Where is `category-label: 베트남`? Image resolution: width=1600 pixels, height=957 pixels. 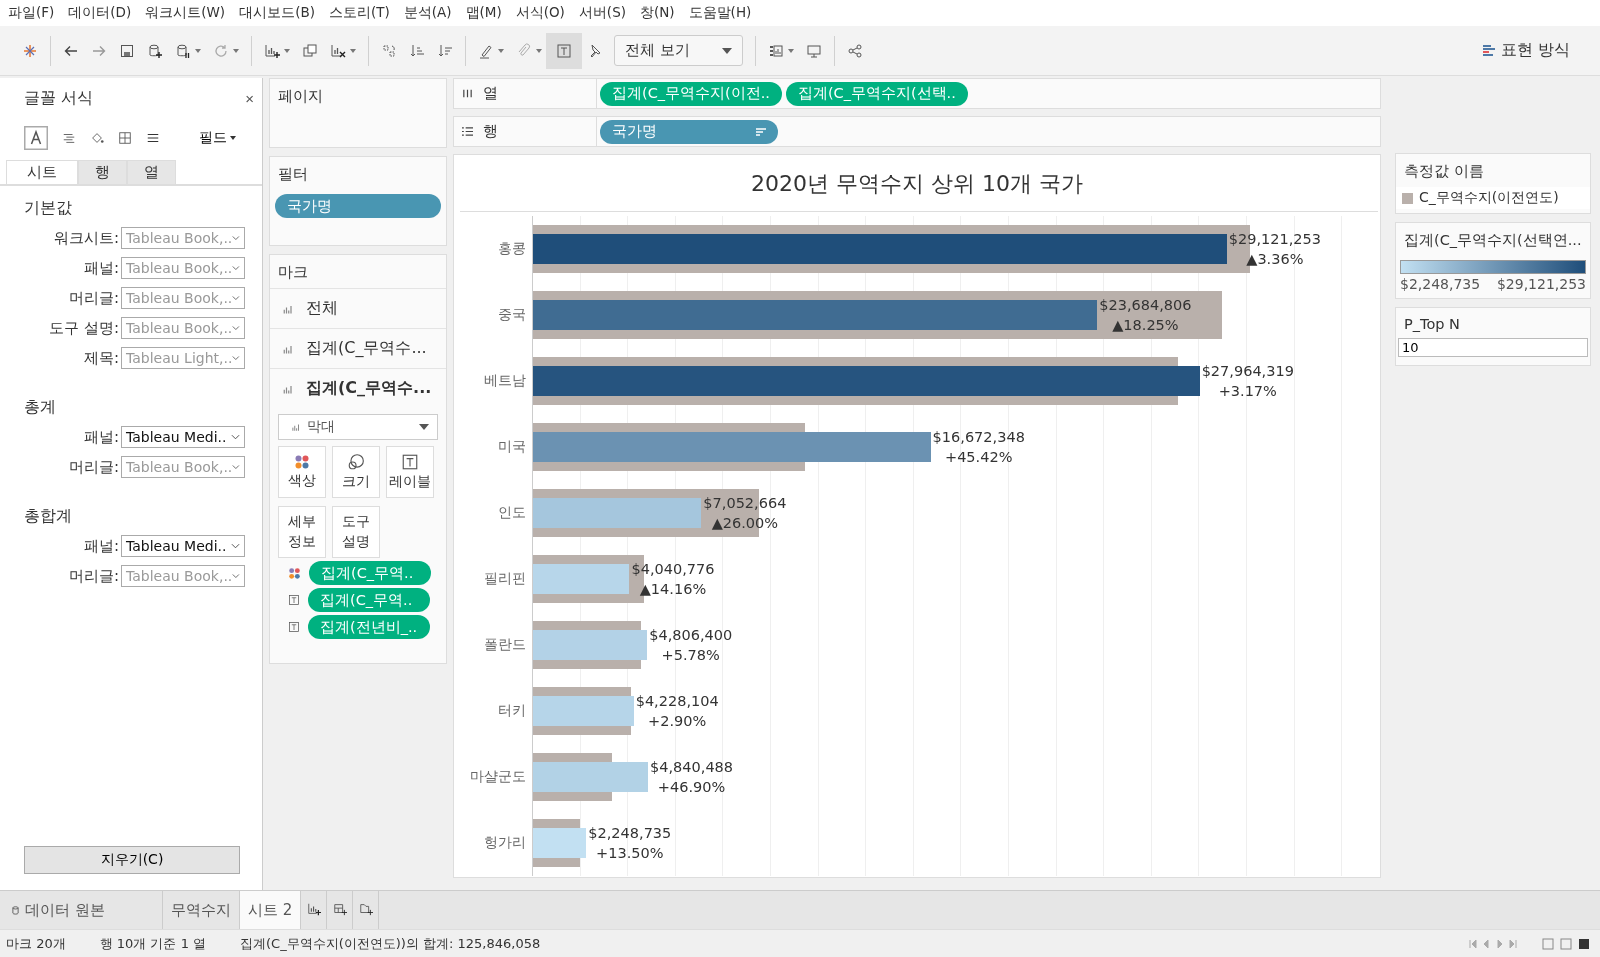 category-label: 베트남 is located at coordinates (505, 381).